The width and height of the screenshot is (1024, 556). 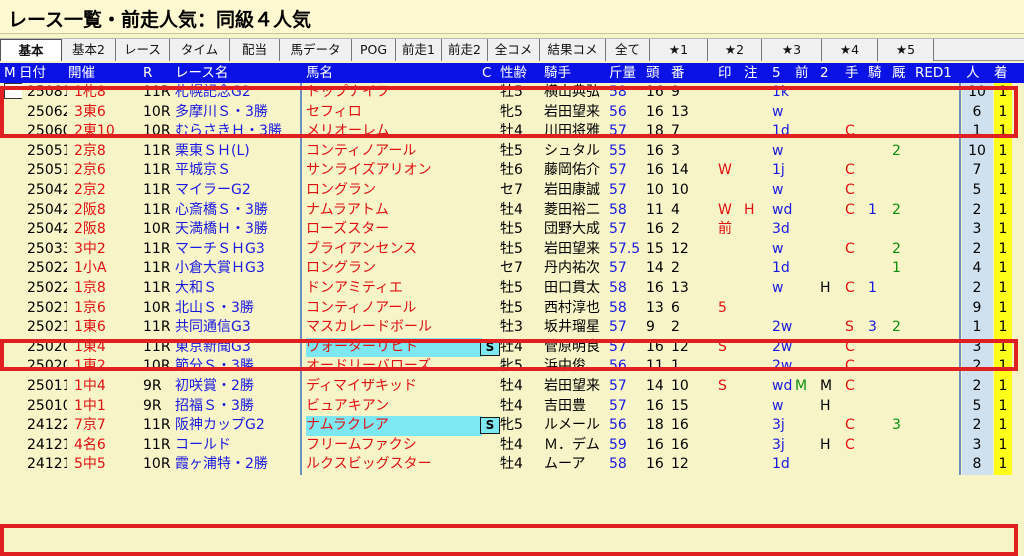 I want to click on tab-4: 配当, so click(x=255, y=50).